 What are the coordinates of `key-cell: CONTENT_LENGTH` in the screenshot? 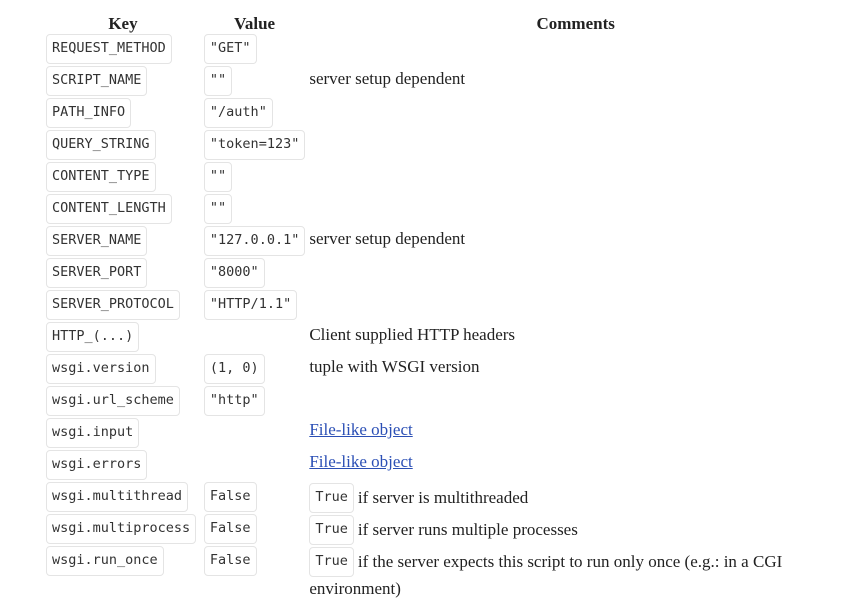 It's located at (123, 210).